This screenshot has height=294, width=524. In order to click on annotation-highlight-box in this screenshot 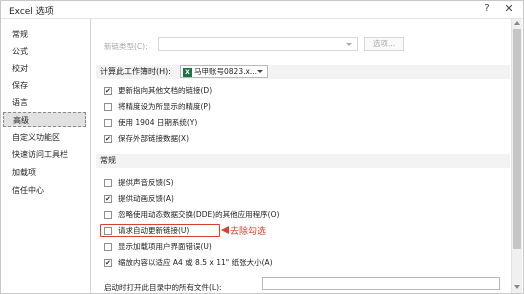, I will do `click(160, 230)`.